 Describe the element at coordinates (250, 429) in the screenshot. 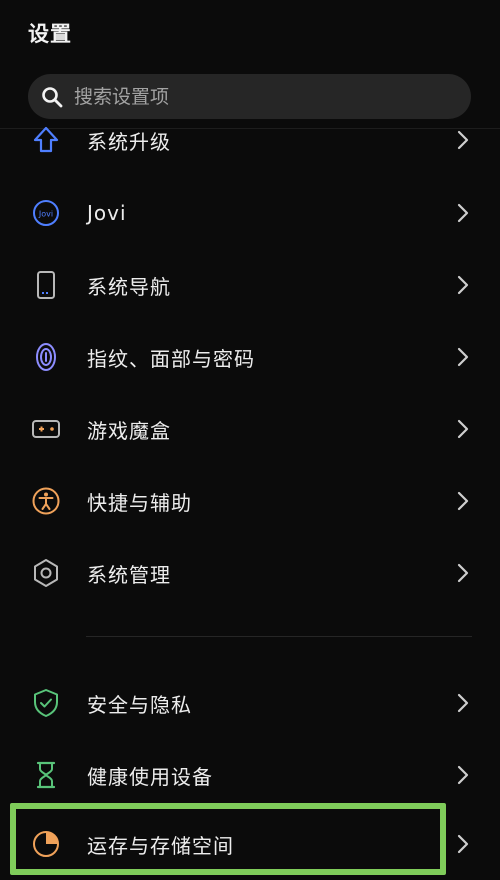

I see `settings-item-game-box: 游戏魔盒` at that location.